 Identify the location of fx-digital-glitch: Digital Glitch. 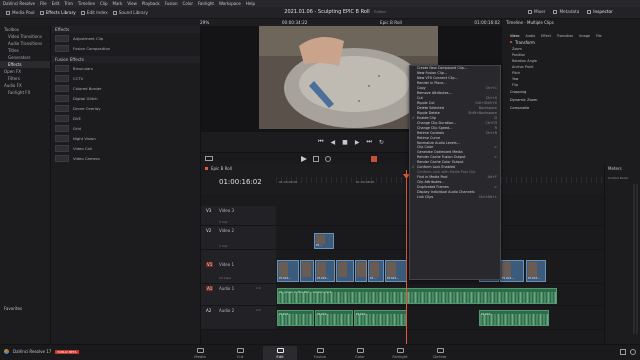
(125, 98).